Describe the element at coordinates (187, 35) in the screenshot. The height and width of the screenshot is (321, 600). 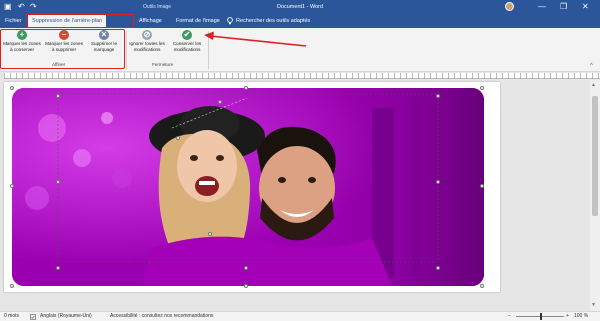
I see `checkmark-icon: ✔` at that location.